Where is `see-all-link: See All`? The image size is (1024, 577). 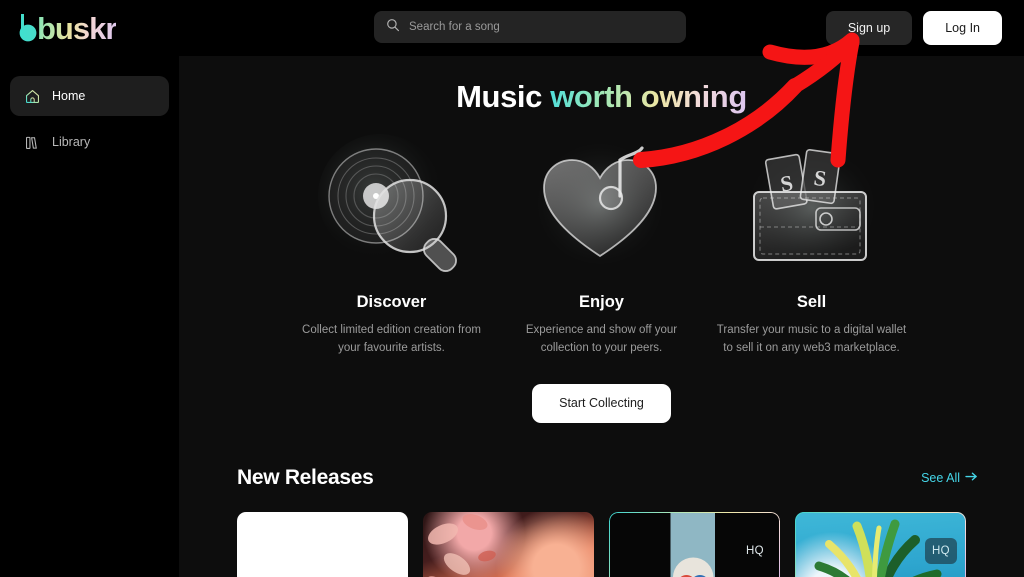
see-all-link: See All is located at coordinates (949, 478).